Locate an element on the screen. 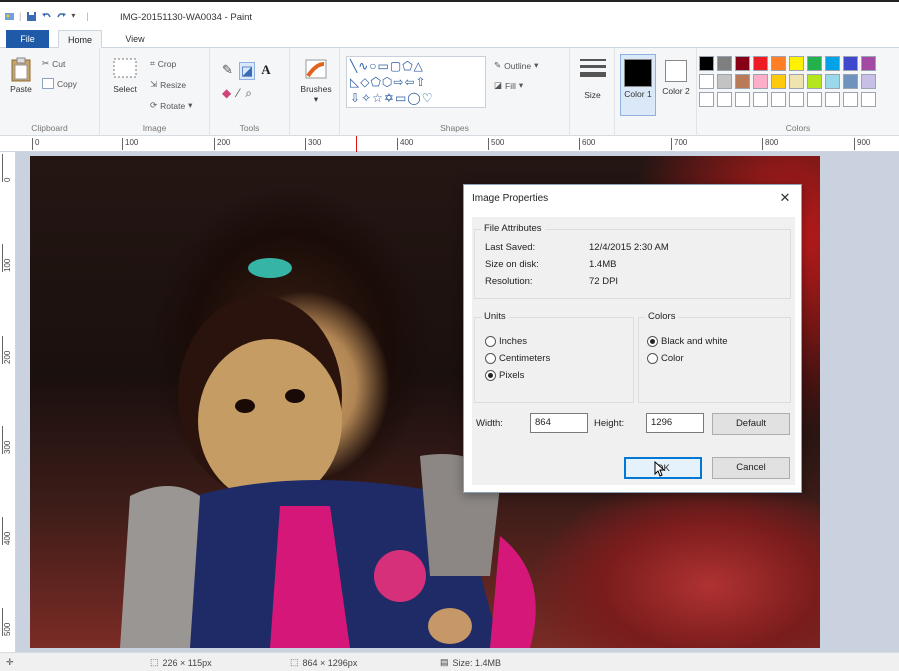 This screenshot has width=899, height=671. ruler-tick: 900 is located at coordinates (862, 144).